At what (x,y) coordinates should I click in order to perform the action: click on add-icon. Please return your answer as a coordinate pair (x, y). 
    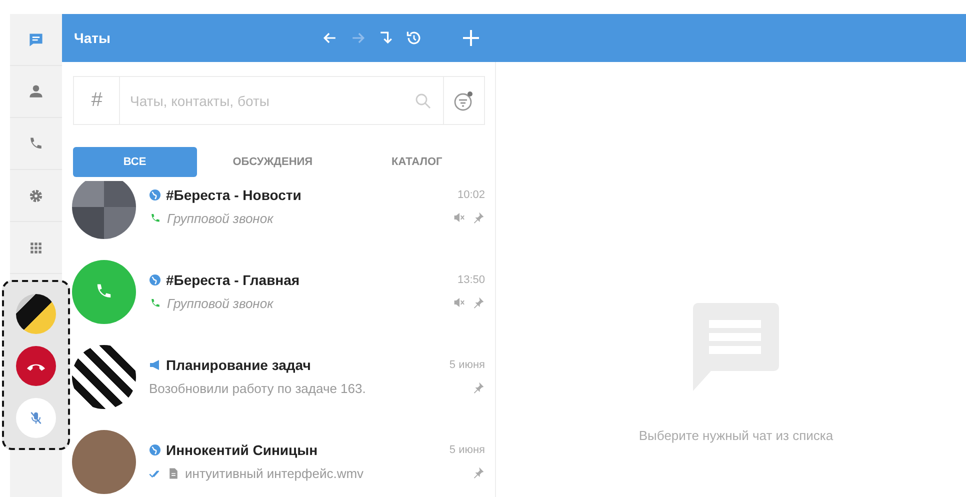
    Looking at the image, I should click on (471, 38).